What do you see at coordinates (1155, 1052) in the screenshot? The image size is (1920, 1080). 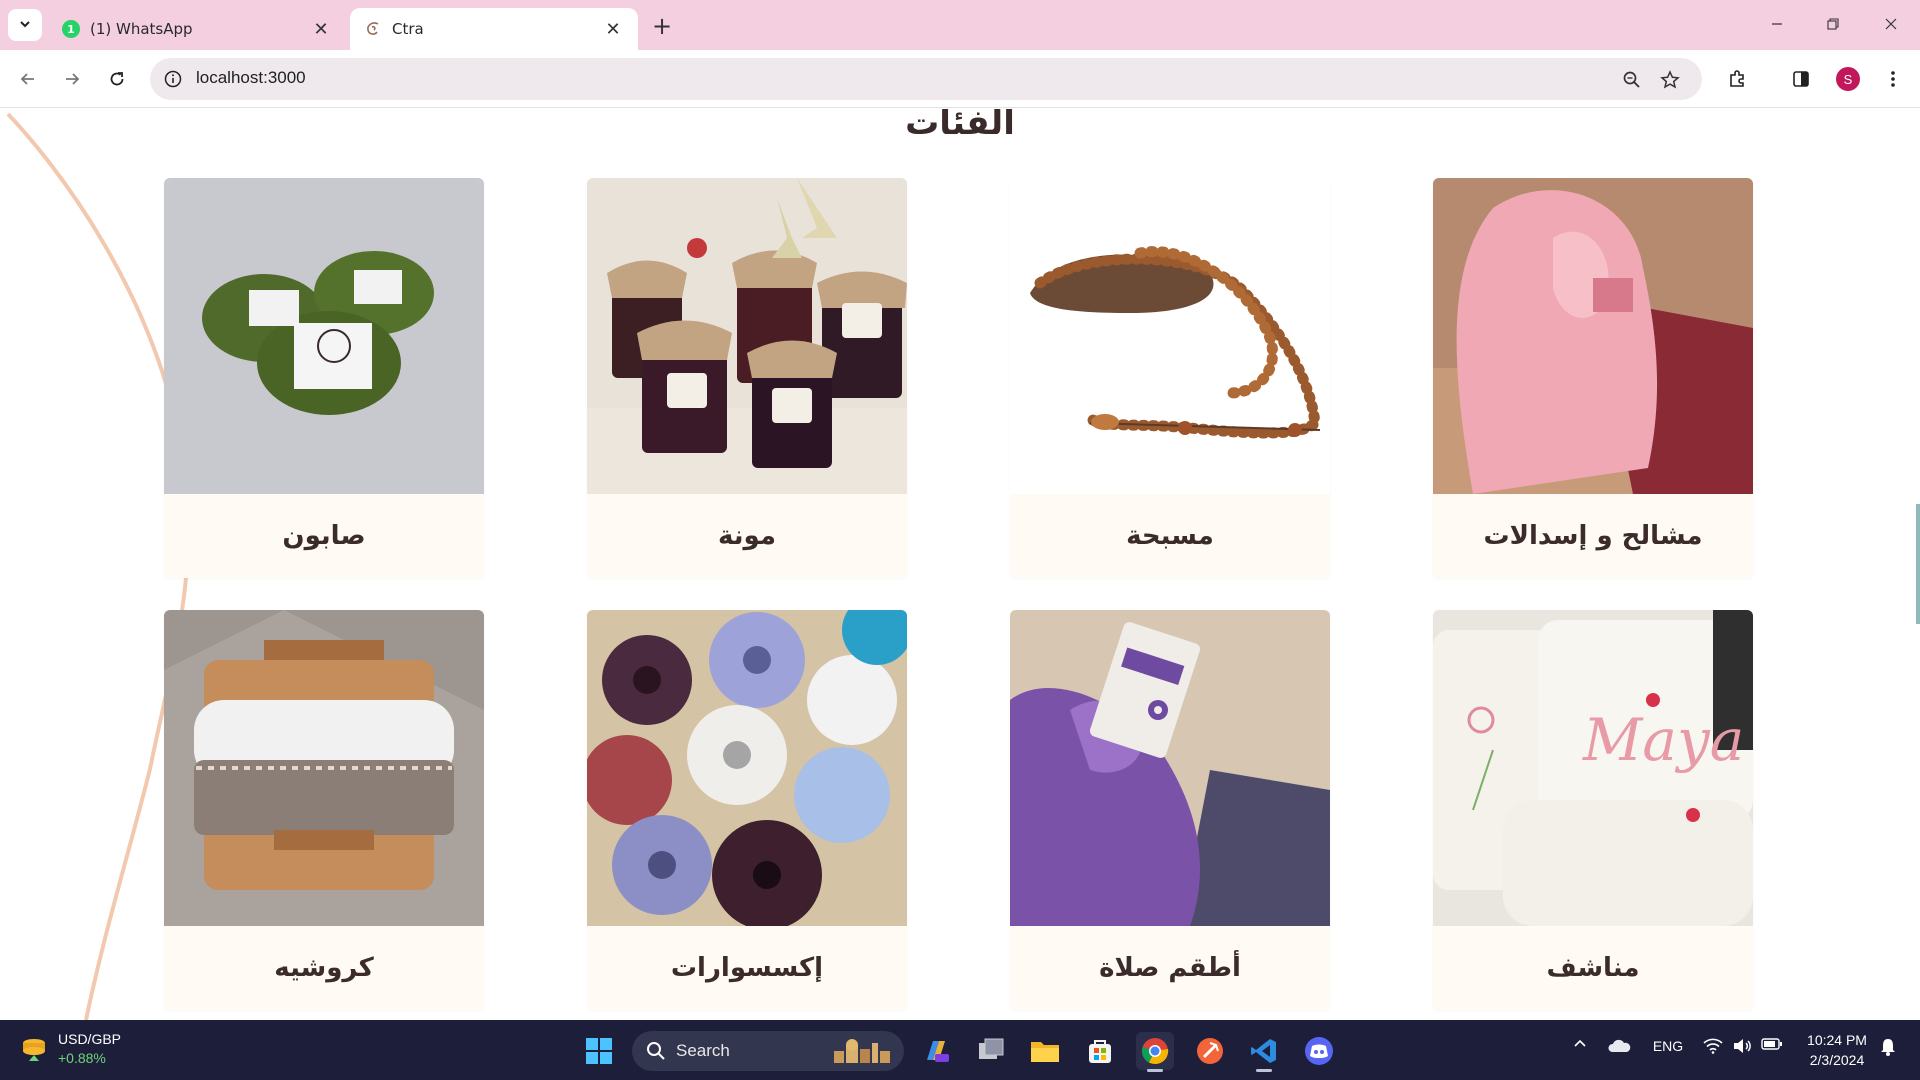 I see `chrome-icon` at bounding box center [1155, 1052].